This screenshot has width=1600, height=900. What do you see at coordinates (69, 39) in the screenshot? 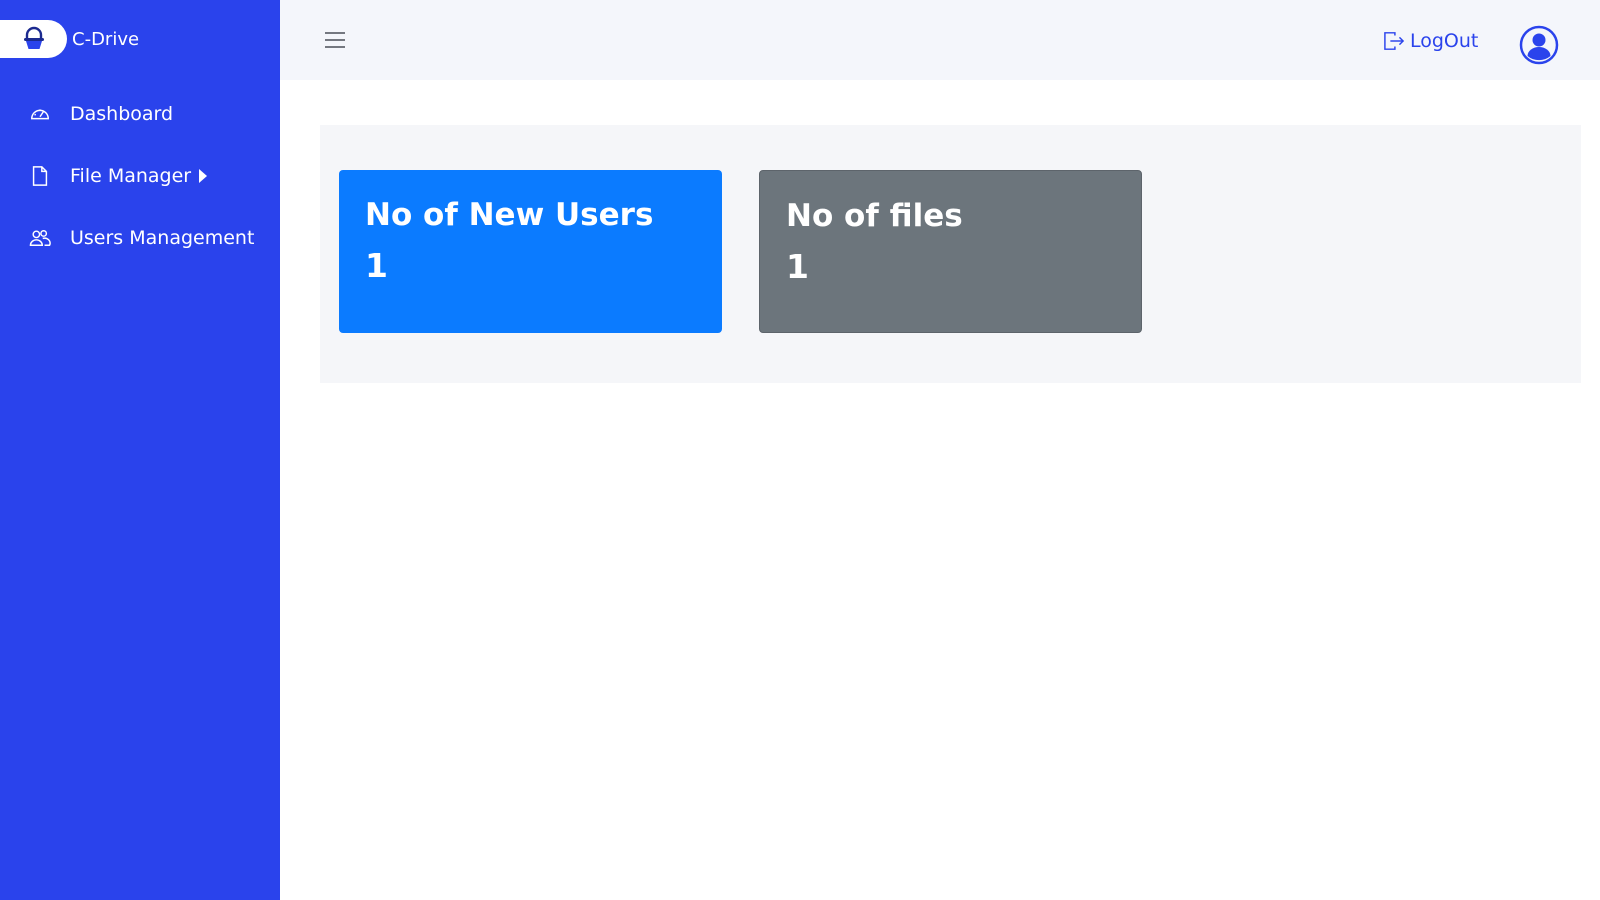
I see `brand: C-Drive` at bounding box center [69, 39].